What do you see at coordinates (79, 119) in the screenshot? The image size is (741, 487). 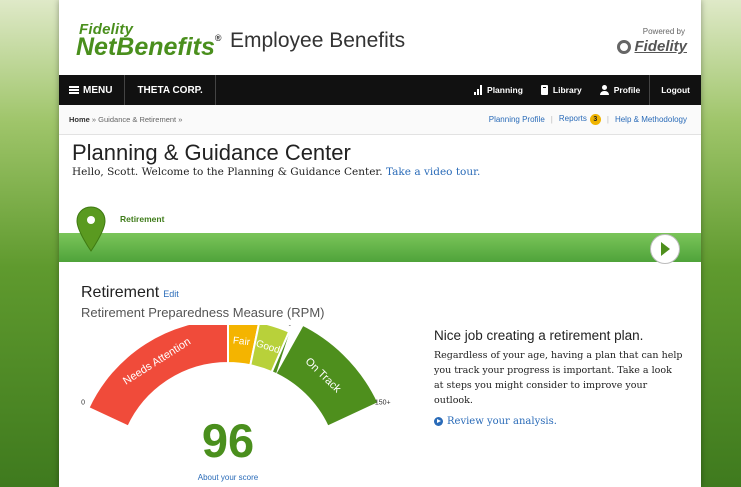 I see `breadcrumb-home: Home` at bounding box center [79, 119].